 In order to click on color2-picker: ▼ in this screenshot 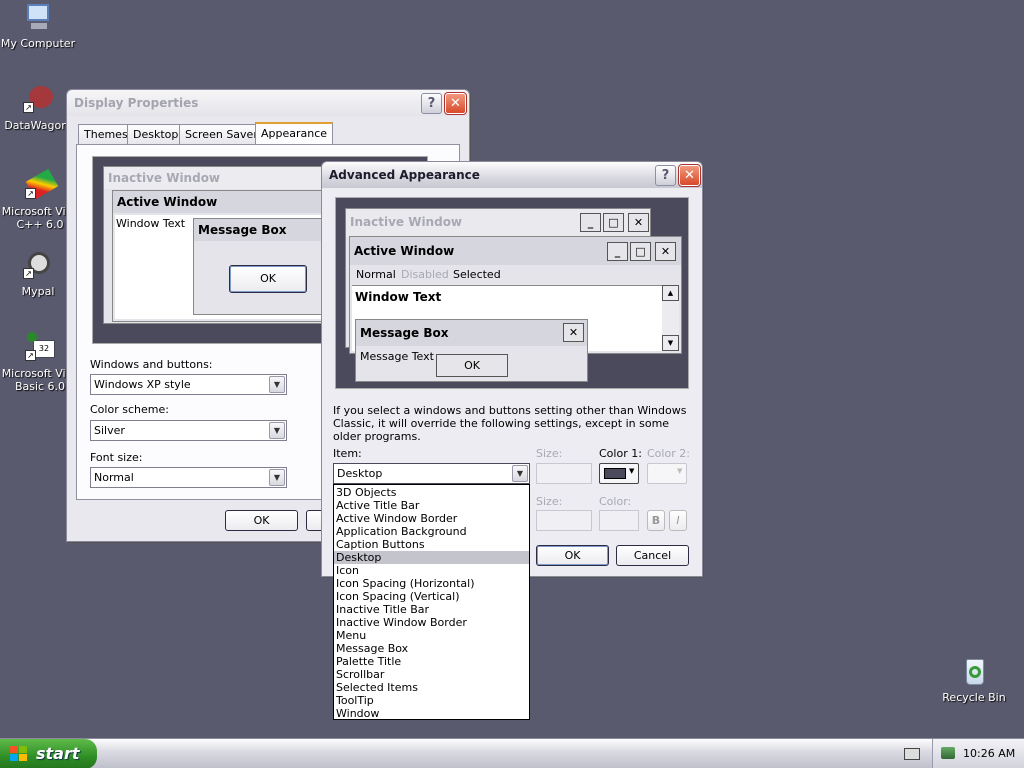, I will do `click(667, 473)`.